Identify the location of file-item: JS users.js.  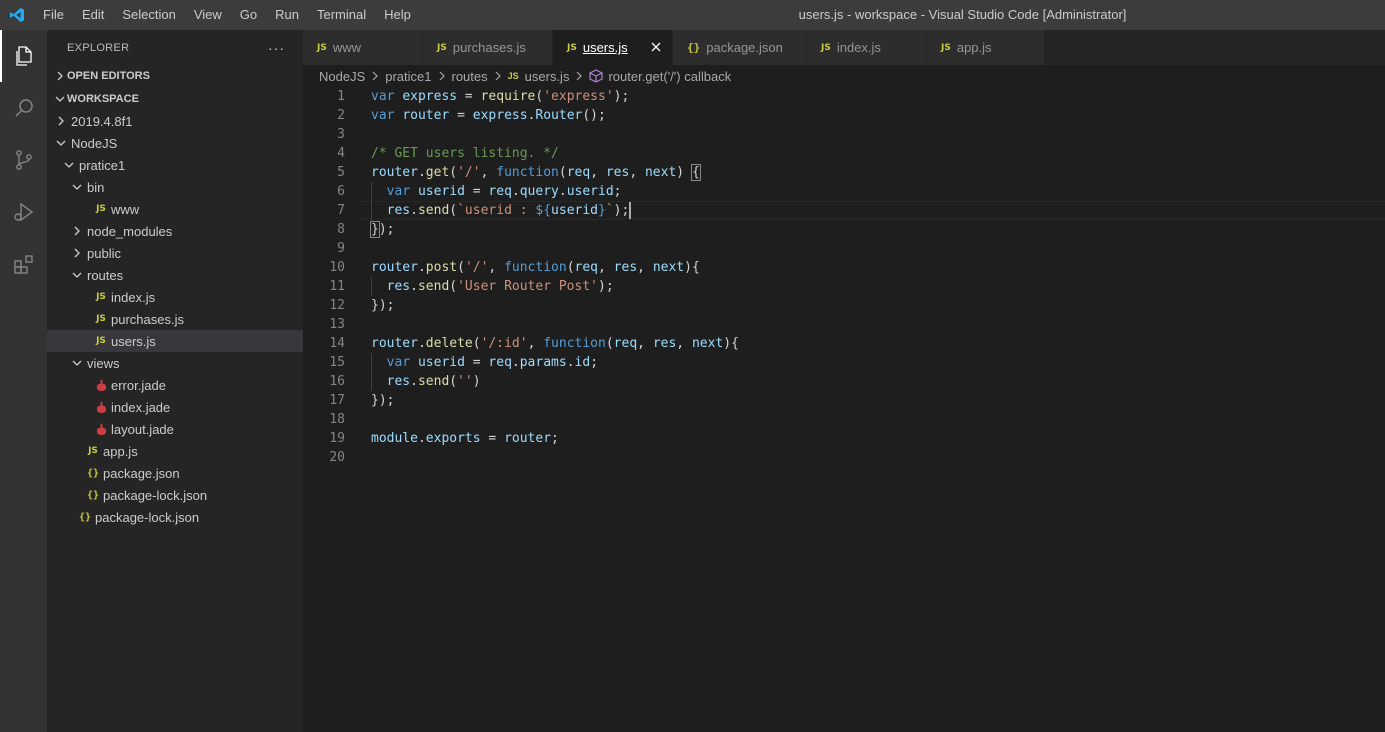
(175, 341).